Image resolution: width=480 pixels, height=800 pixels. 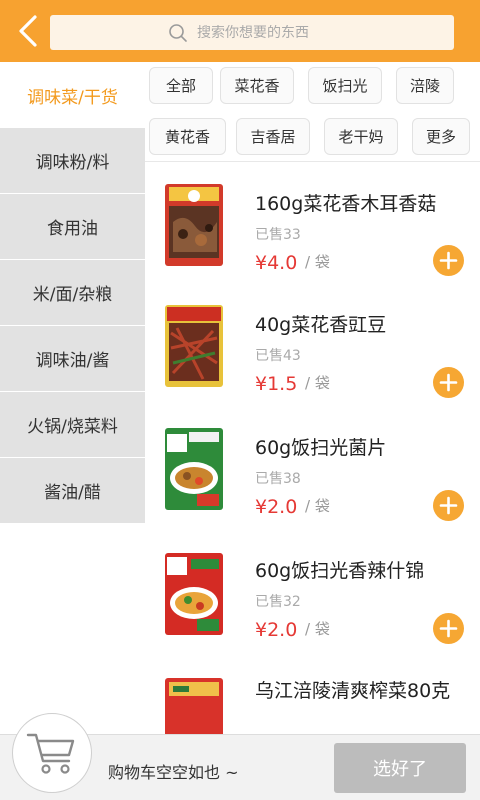 I want to click on product-sold-count: 已售33, so click(x=278, y=235).